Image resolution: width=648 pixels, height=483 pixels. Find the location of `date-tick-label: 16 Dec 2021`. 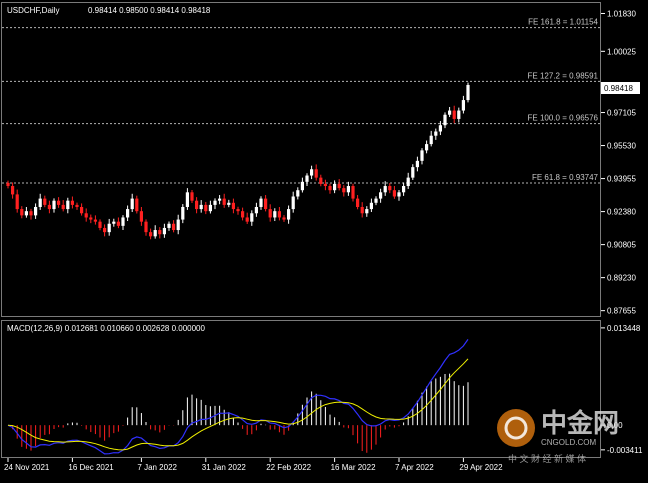

date-tick-label: 16 Dec 2021 is located at coordinates (91, 467).